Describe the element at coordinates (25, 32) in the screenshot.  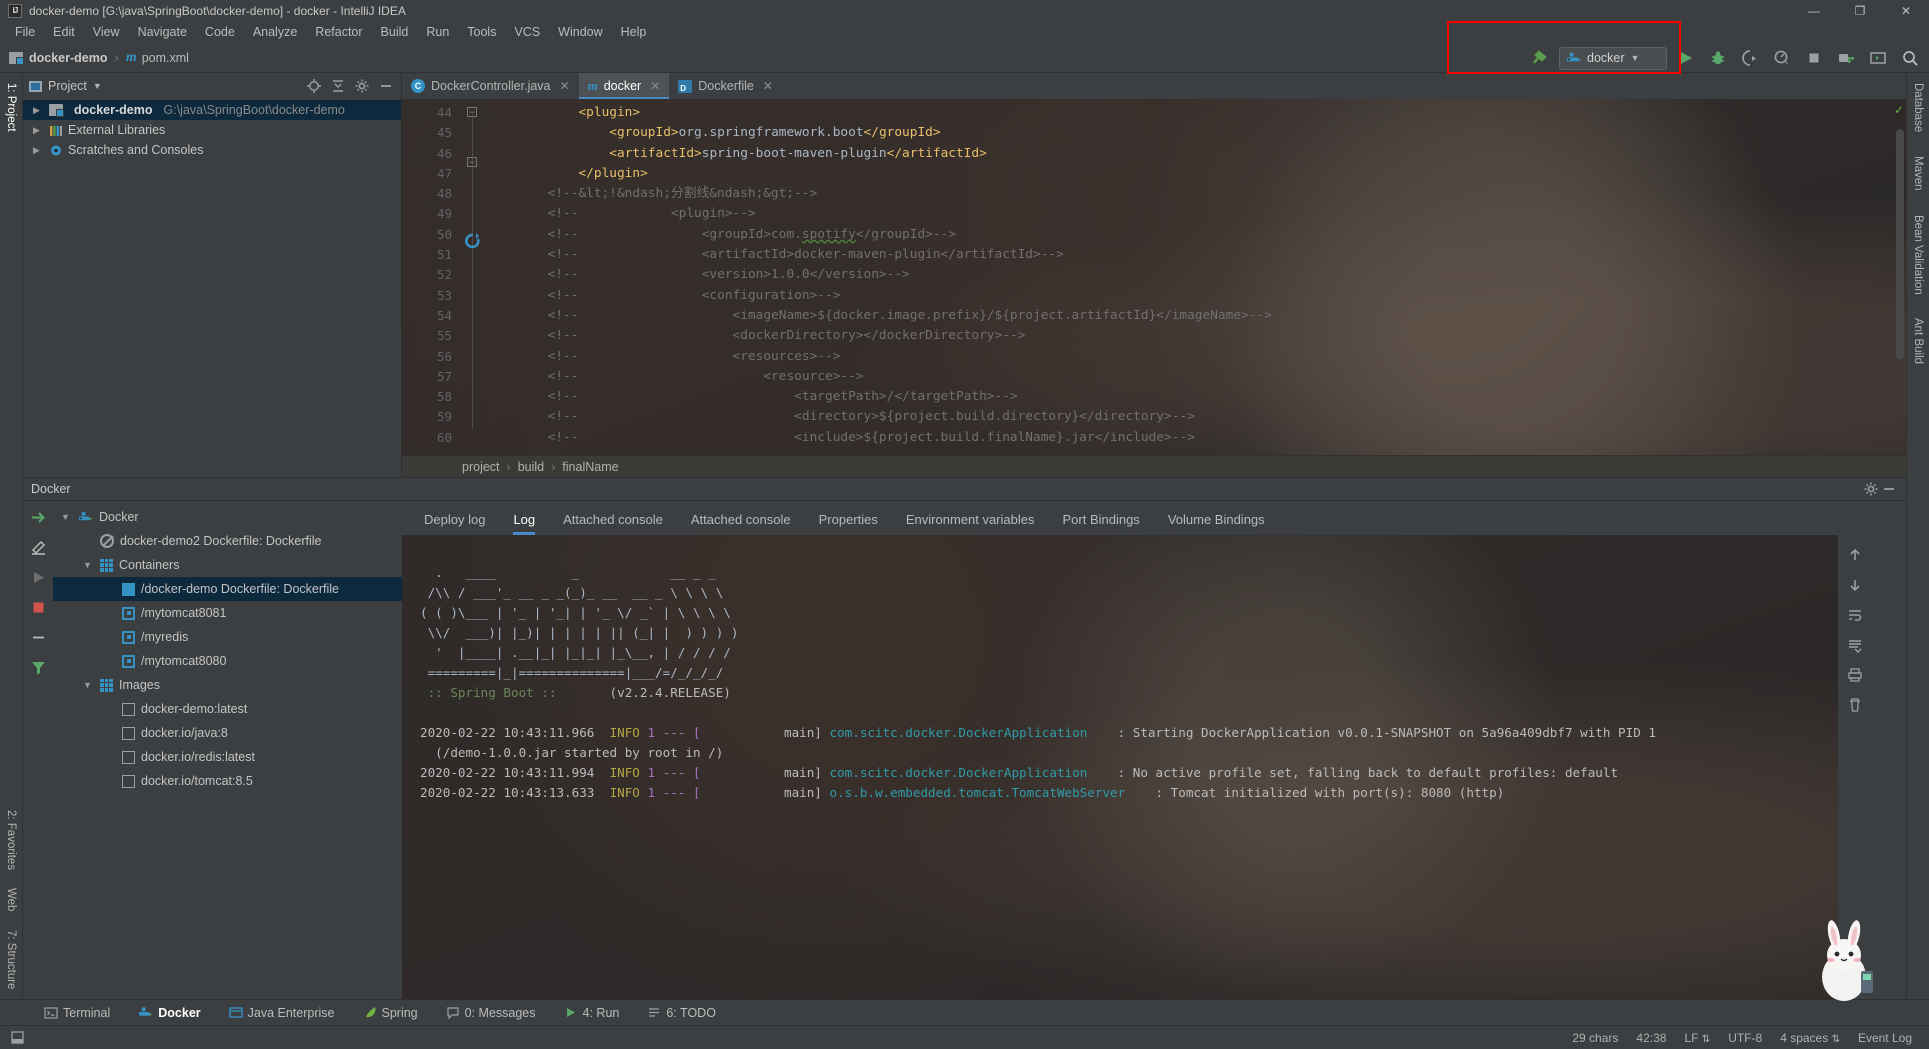
I see `menu-file: File` at that location.